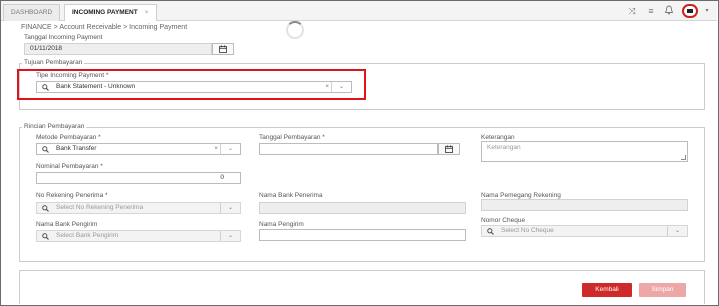 The image size is (719, 306). What do you see at coordinates (54, 126) in the screenshot?
I see `rincian-pembayaran-legend: Rincian Pembayaran` at bounding box center [54, 126].